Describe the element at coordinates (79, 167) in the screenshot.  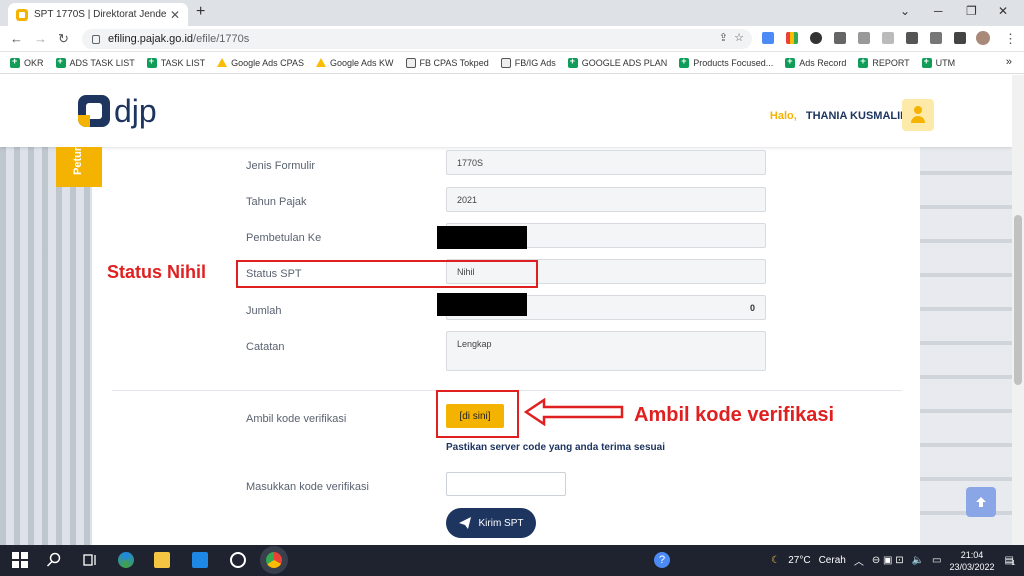
I see `petunjuk-side-tab: Petunjuk` at that location.